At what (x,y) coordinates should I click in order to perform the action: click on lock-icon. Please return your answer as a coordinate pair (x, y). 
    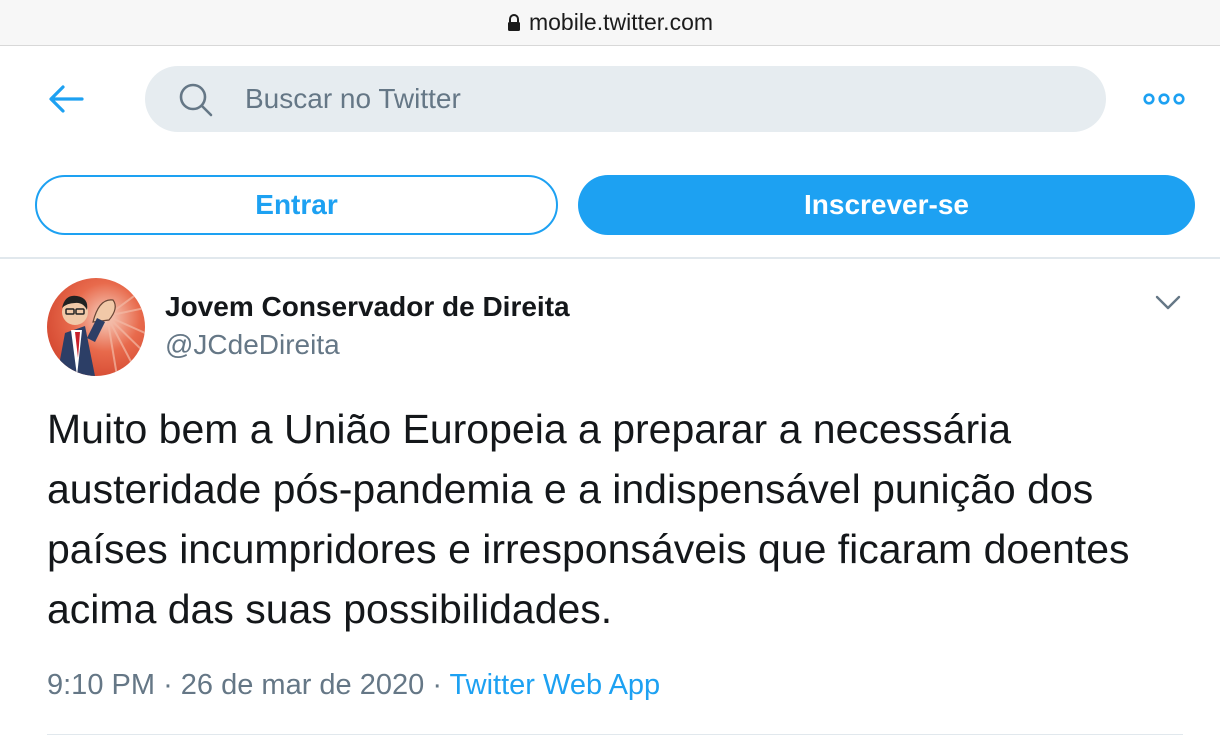
    Looking at the image, I should click on (514, 22).